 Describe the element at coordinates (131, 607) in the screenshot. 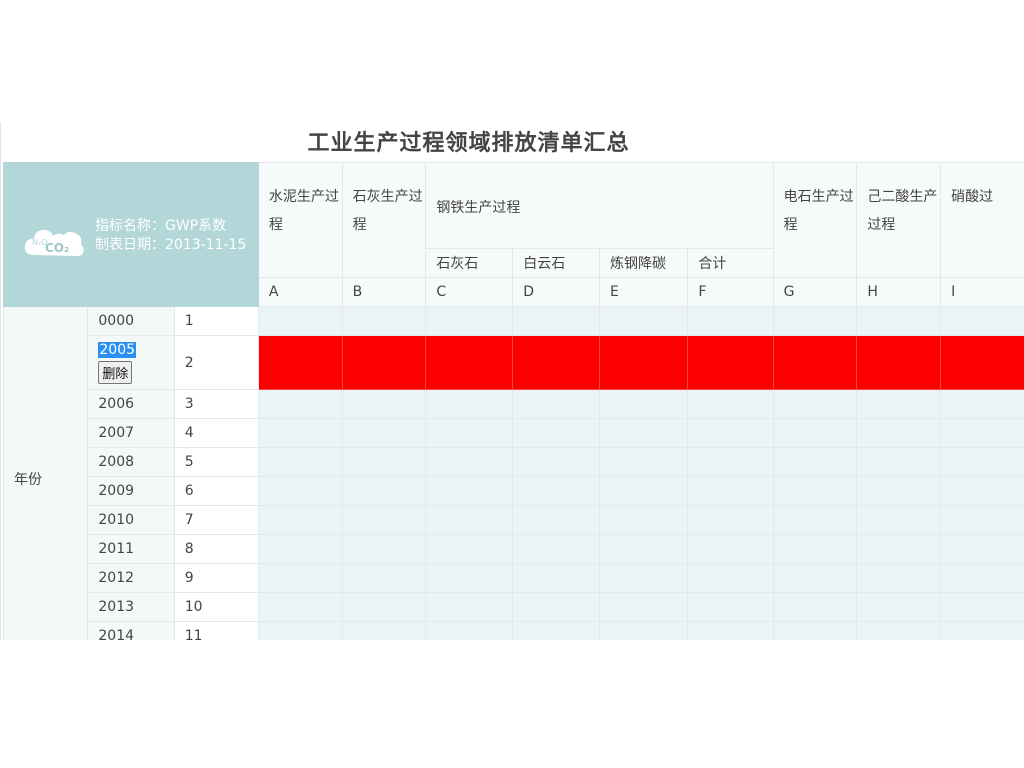

I see `year-cell: 2013` at that location.